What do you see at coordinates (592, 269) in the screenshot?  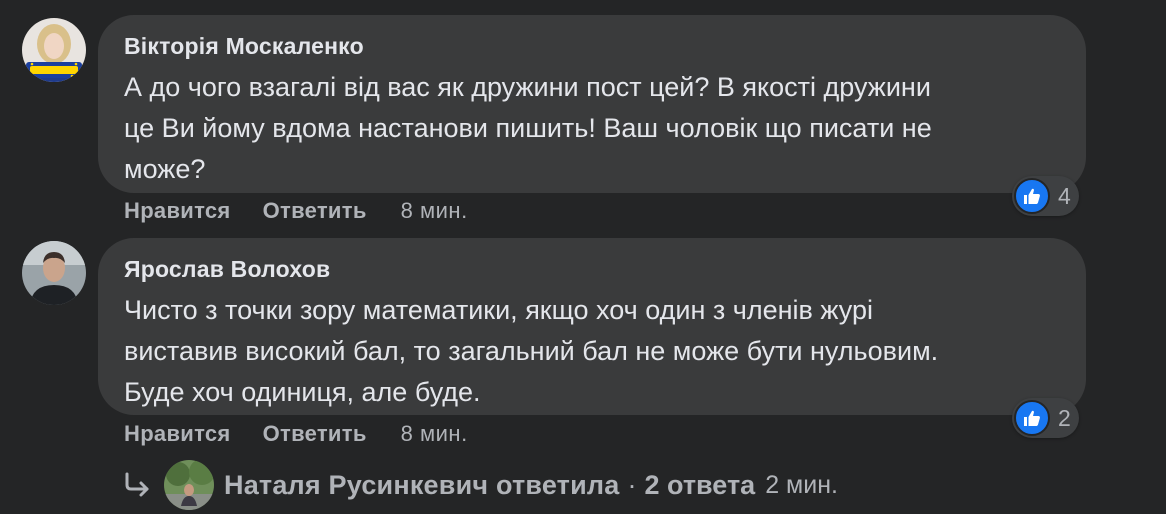 I see `comment-author: Ярослав Волохов` at bounding box center [592, 269].